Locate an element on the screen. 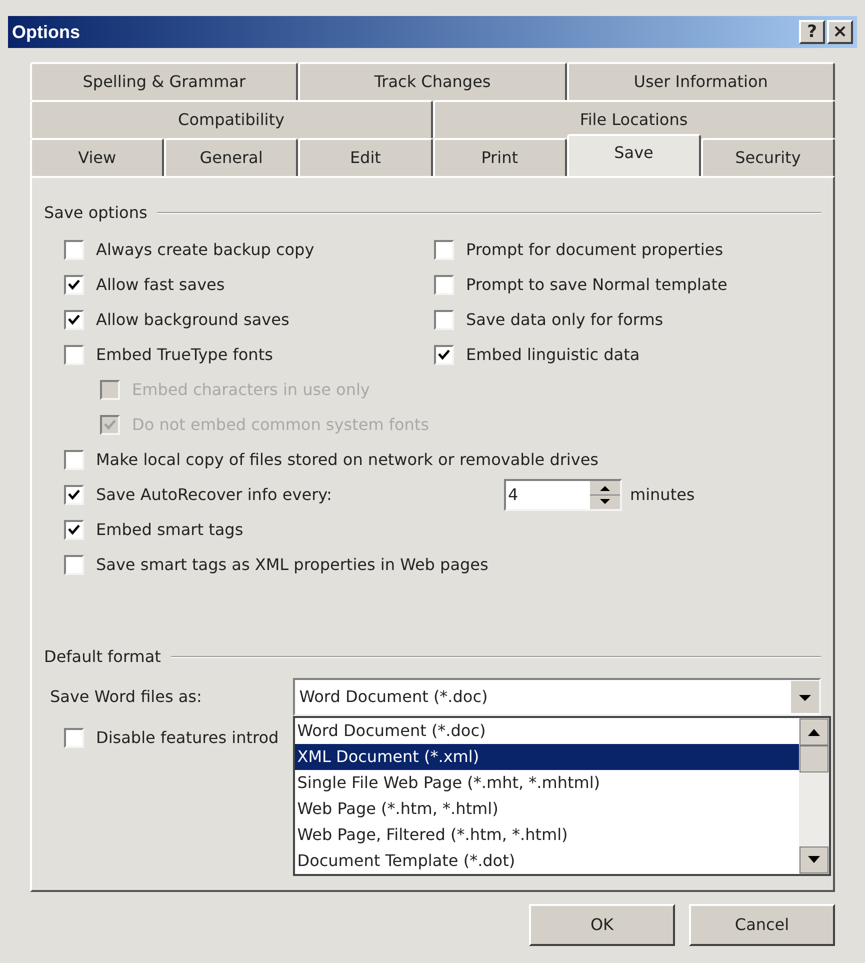 Image resolution: width=865 pixels, height=963 pixels. checkbox-label: Embed linguistic data is located at coordinates (553, 355).